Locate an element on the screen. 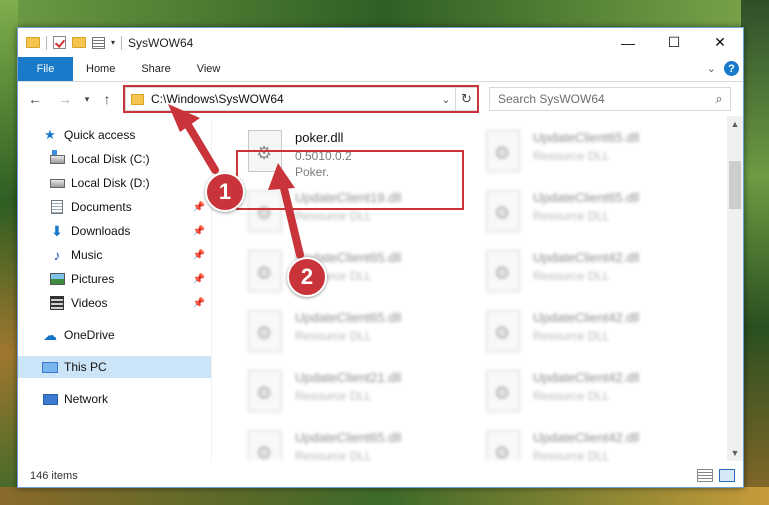 Image resolution: width=769 pixels, height=505 pixels. list-item: ⚙ UpdateClient21.dll Resource DLL is located at coordinates (353, 394).